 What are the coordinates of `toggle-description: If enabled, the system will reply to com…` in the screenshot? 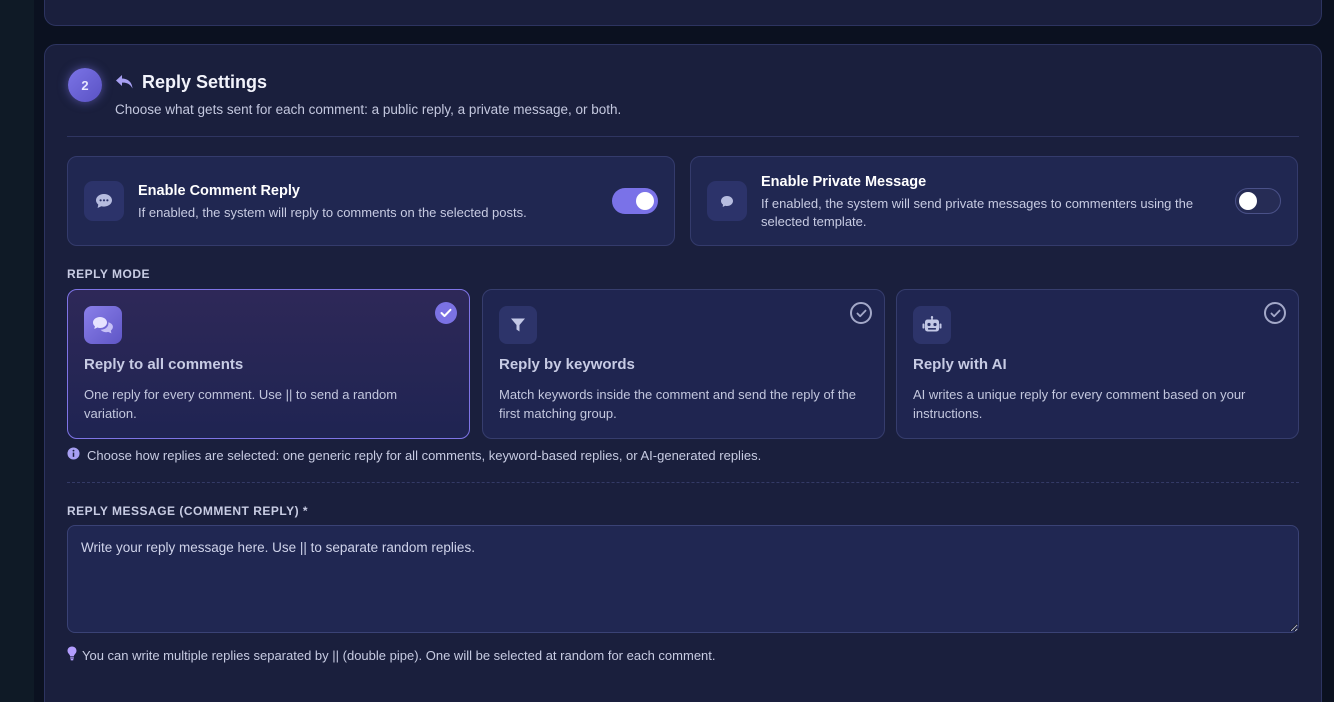 It's located at (332, 212).